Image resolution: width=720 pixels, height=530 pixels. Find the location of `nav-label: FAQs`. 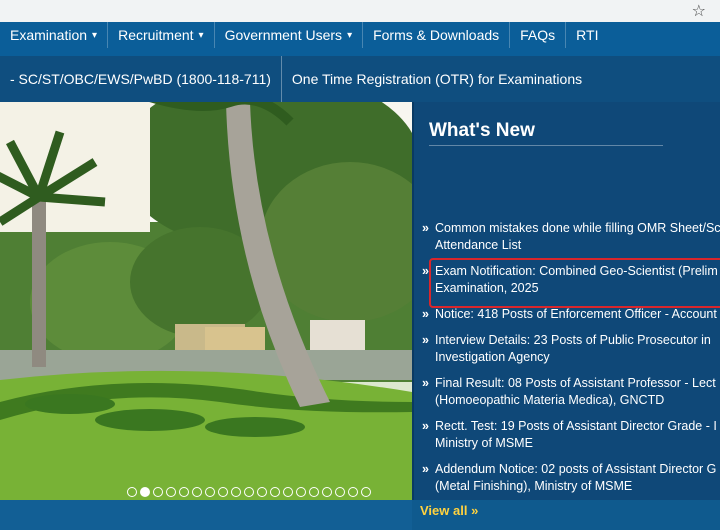

nav-label: FAQs is located at coordinates (538, 35).